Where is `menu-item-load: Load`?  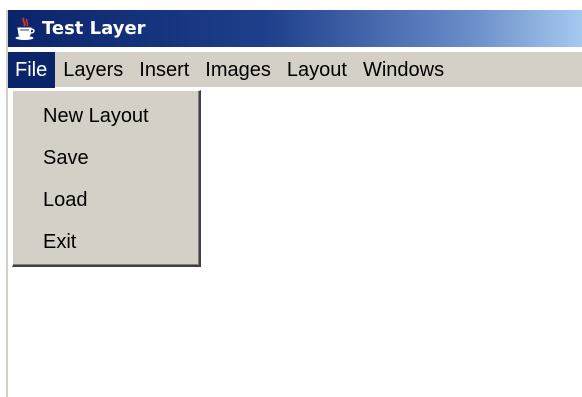 menu-item-load: Load is located at coordinates (106, 200).